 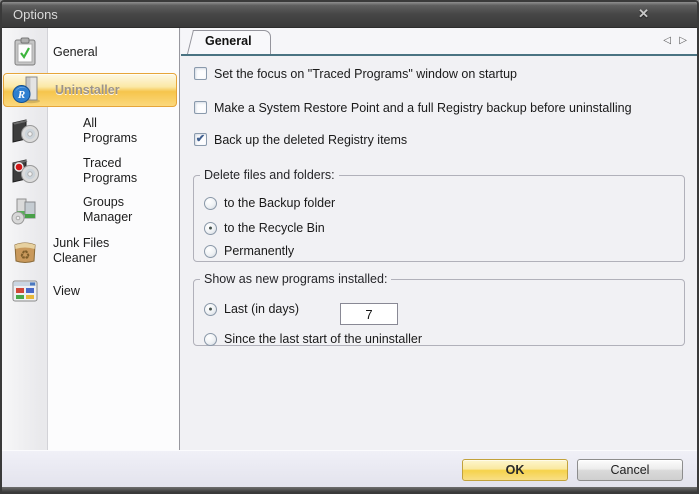 I want to click on tab-scroll-right-icon: ▷, so click(x=683, y=40).